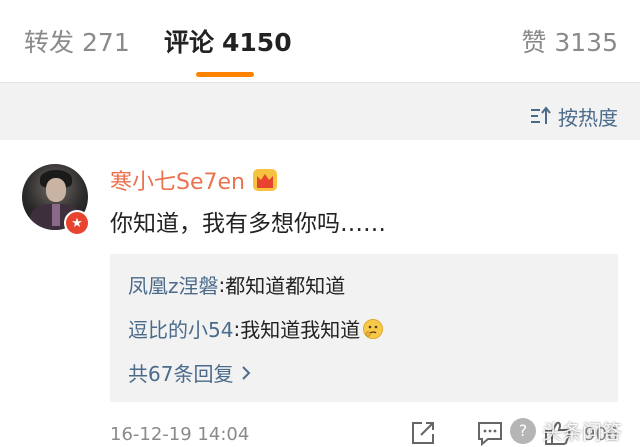 This screenshot has height=447, width=640. What do you see at coordinates (264, 180) in the screenshot?
I see `crown-icon` at bounding box center [264, 180].